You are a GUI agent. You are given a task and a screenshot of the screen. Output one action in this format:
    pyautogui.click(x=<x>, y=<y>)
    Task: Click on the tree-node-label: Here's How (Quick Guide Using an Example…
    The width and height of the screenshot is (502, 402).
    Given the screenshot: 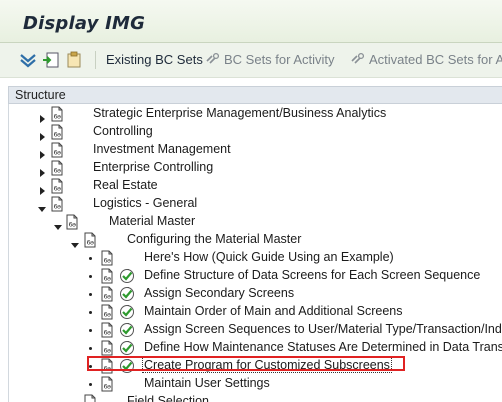 What is the action you would take?
    pyautogui.click(x=269, y=257)
    